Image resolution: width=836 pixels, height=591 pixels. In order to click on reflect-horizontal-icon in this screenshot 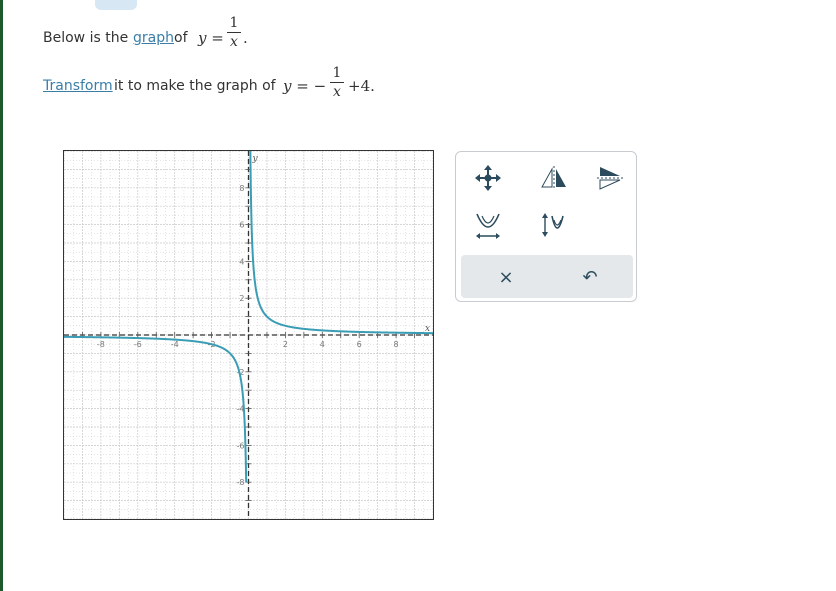, I will do `click(553, 178)`.